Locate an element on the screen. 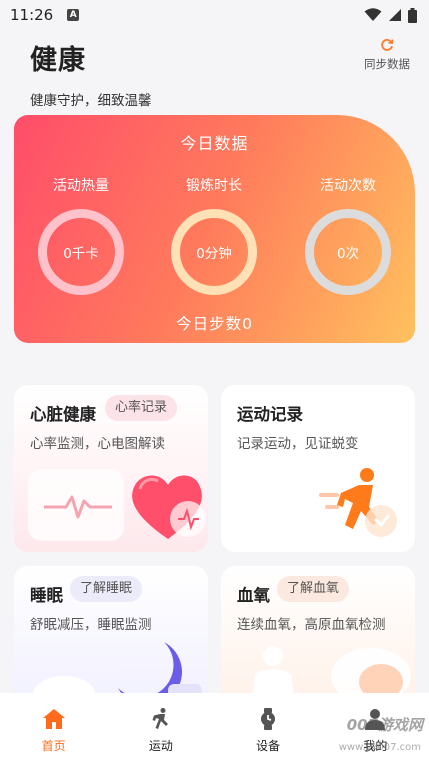 The height and width of the screenshot is (762, 429). calories-ring: 0千卡 is located at coordinates (81, 252).